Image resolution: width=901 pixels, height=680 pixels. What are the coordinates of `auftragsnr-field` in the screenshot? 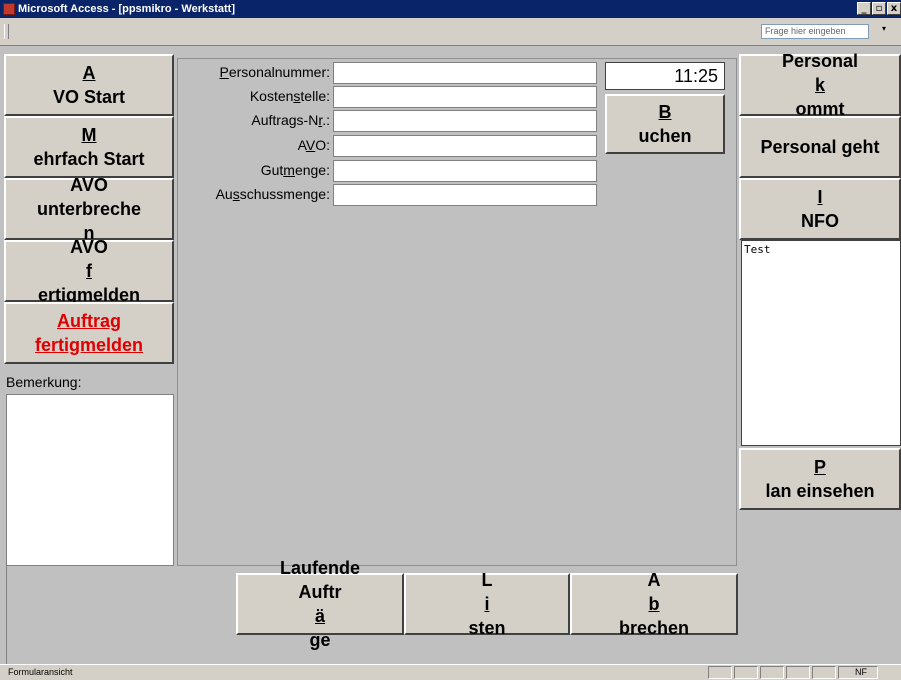 It's located at (465, 121).